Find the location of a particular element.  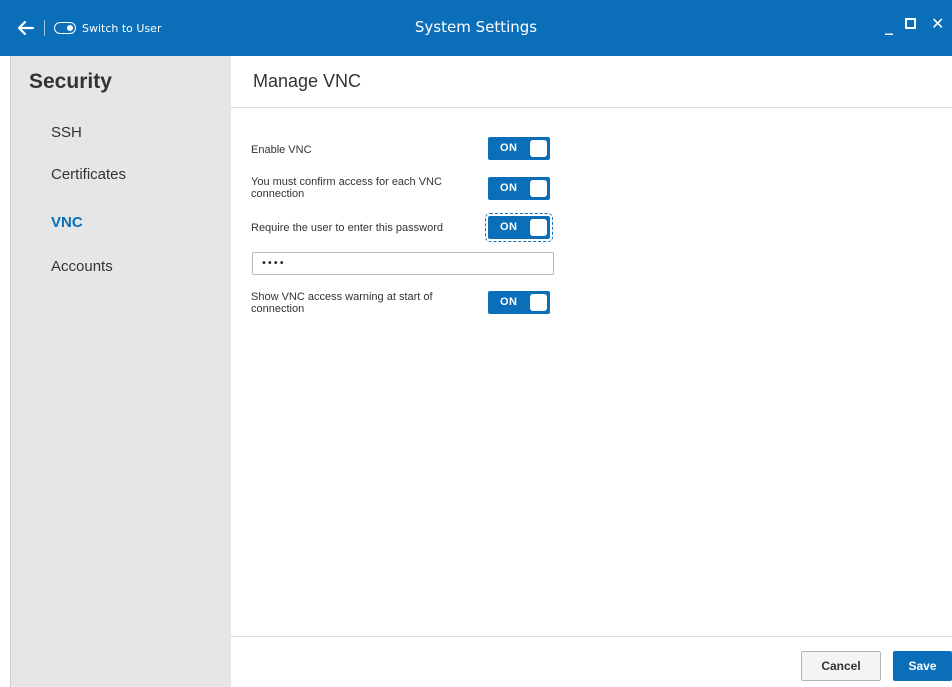

window-title: System Settings is located at coordinates (476, 27).